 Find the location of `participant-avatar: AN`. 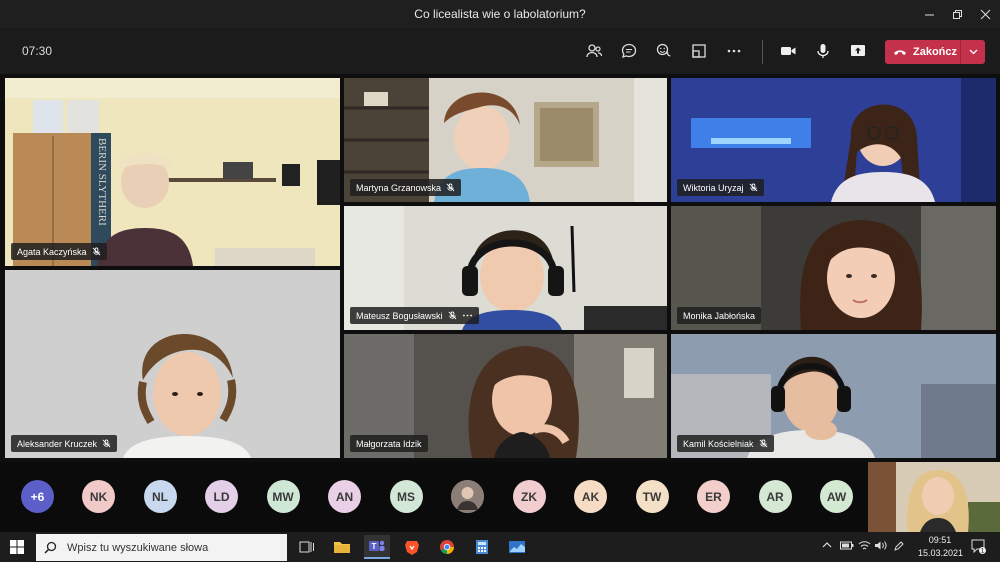

participant-avatar: AN is located at coordinates (344, 496).